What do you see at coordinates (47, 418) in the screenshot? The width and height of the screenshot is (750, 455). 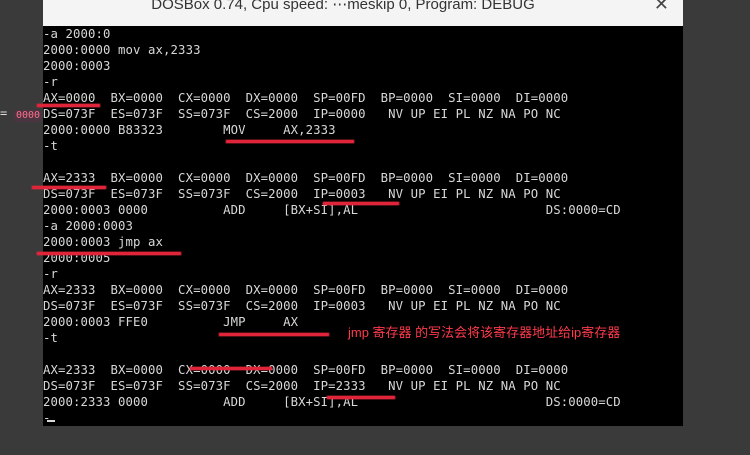 I see `console-line: -` at bounding box center [47, 418].